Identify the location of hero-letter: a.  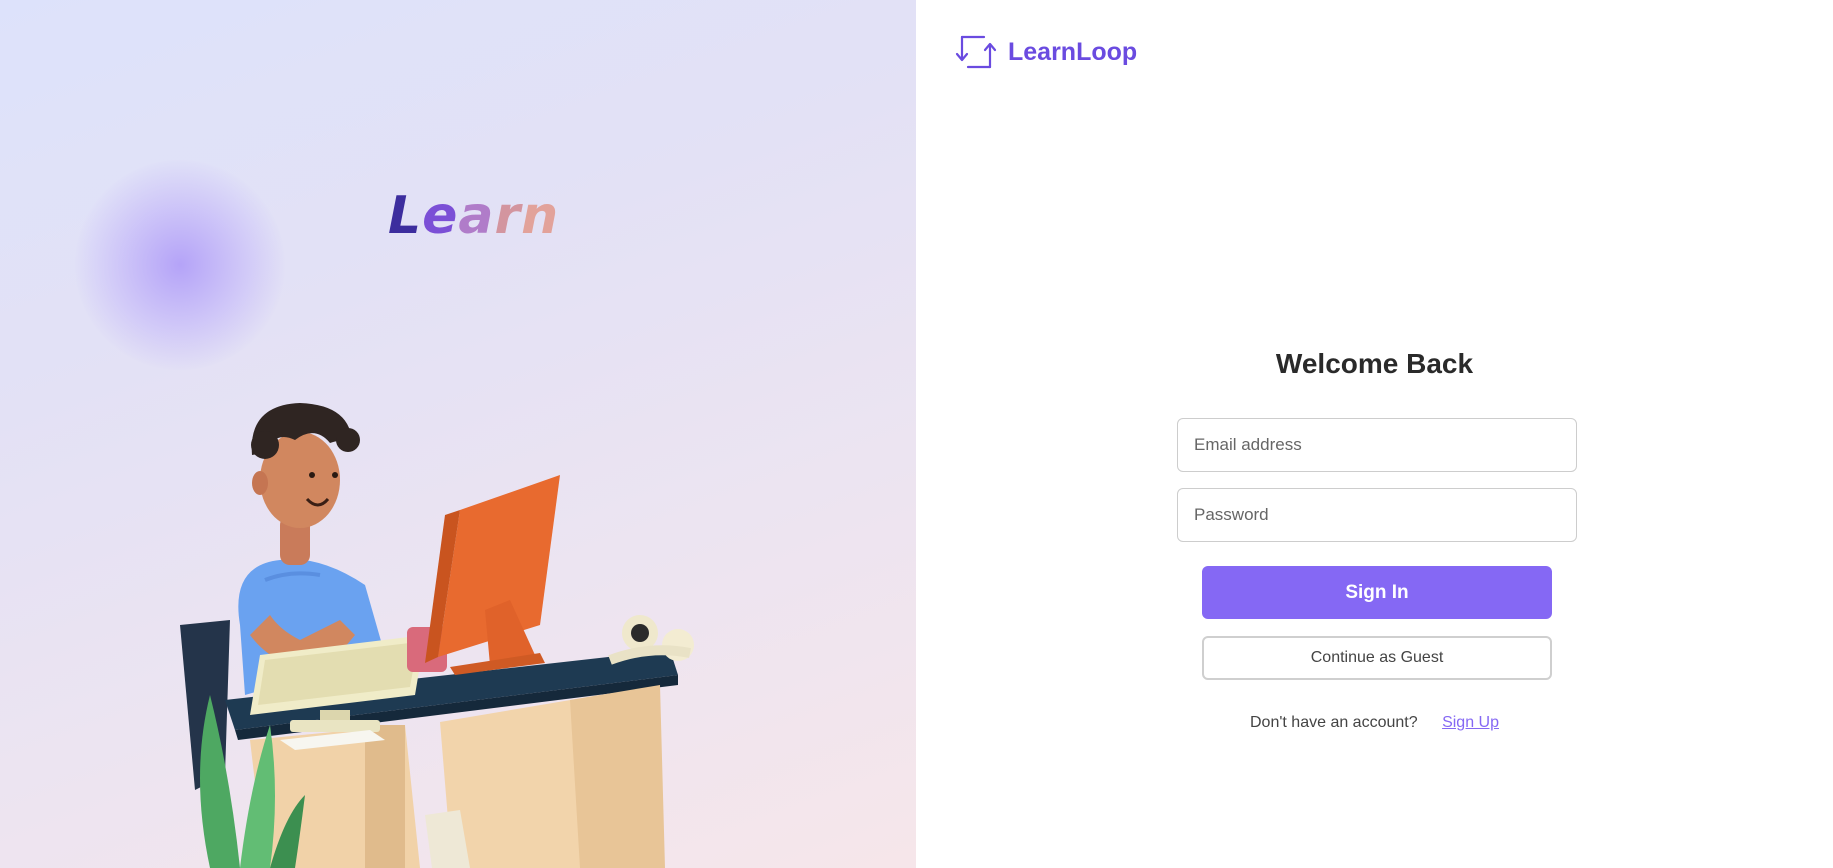
(476, 216).